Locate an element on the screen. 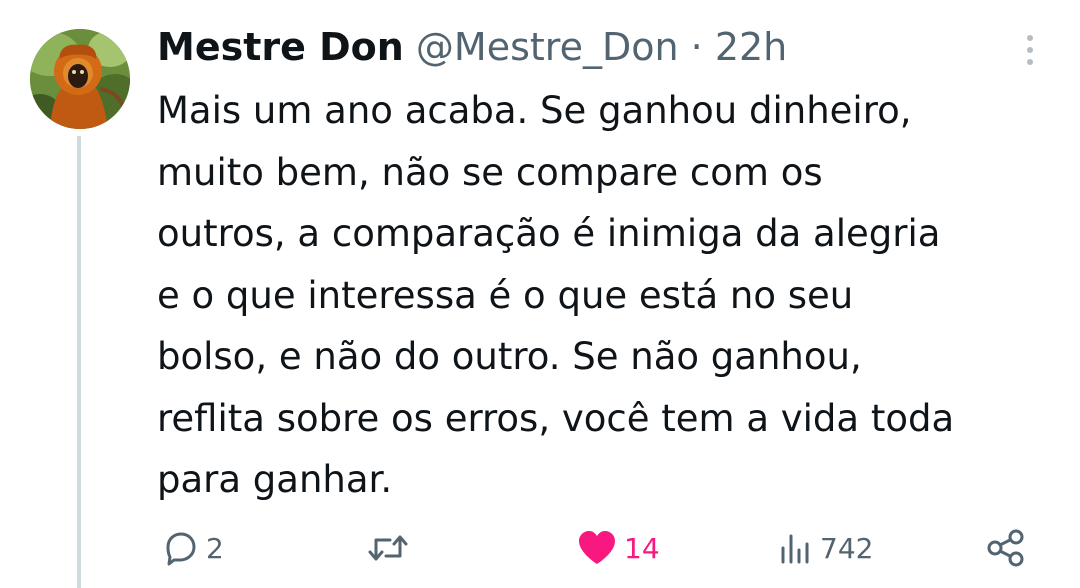 The height and width of the screenshot is (588, 1080). share-button is located at coordinates (1006, 548).